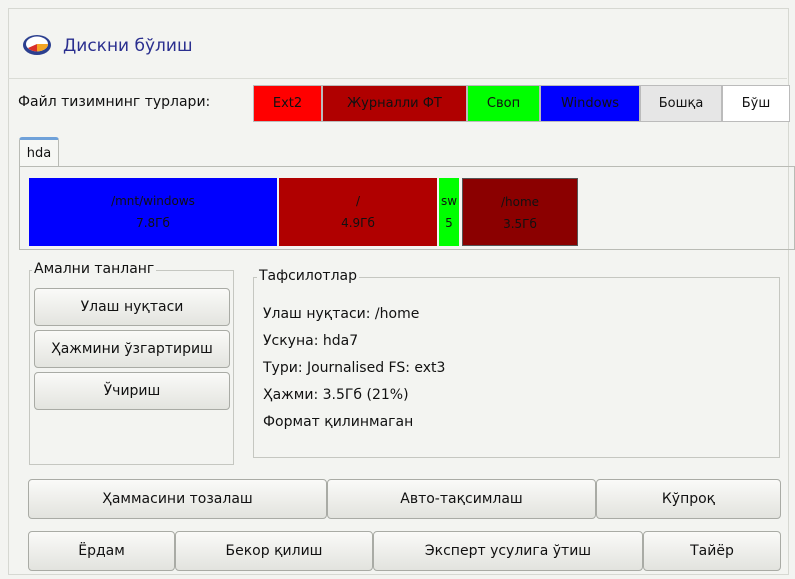 Image resolution: width=795 pixels, height=579 pixels. I want to click on fs-legend-journaled: Журналли ФТ, so click(394, 103).